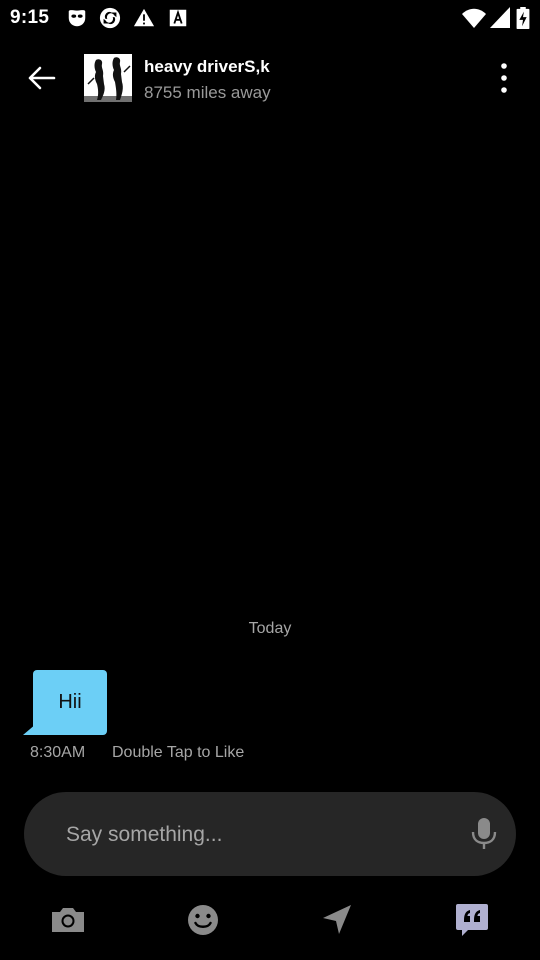  Describe the element at coordinates (77, 18) in the screenshot. I see `grindr-mask-icon` at that location.